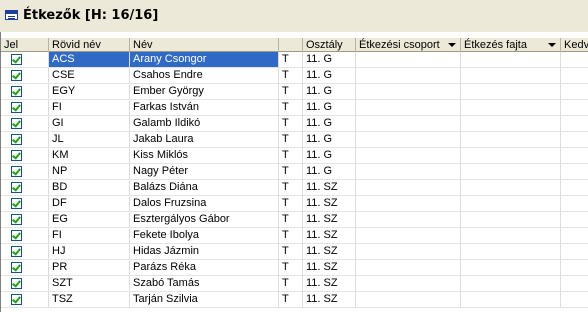 The width and height of the screenshot is (588, 312). What do you see at coordinates (204, 267) in the screenshot?
I see `nev-cell: Parázs Réka` at bounding box center [204, 267].